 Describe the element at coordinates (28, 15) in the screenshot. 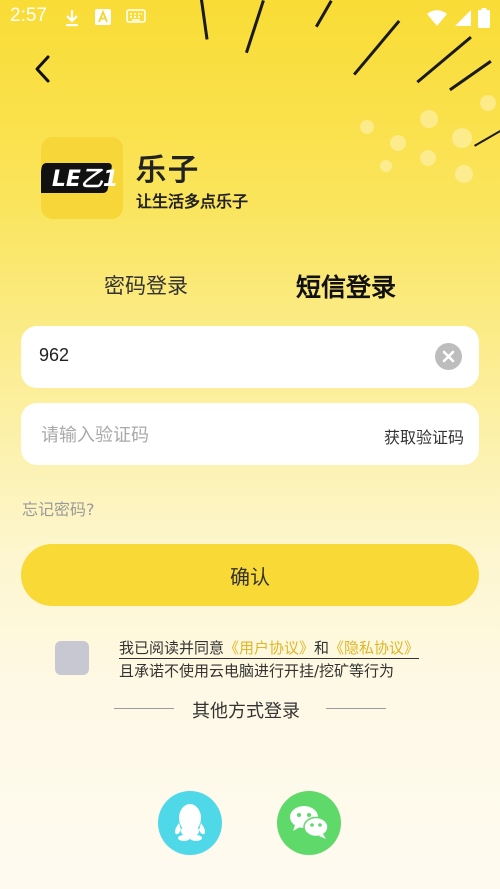

I see `status-time: 2:57` at that location.